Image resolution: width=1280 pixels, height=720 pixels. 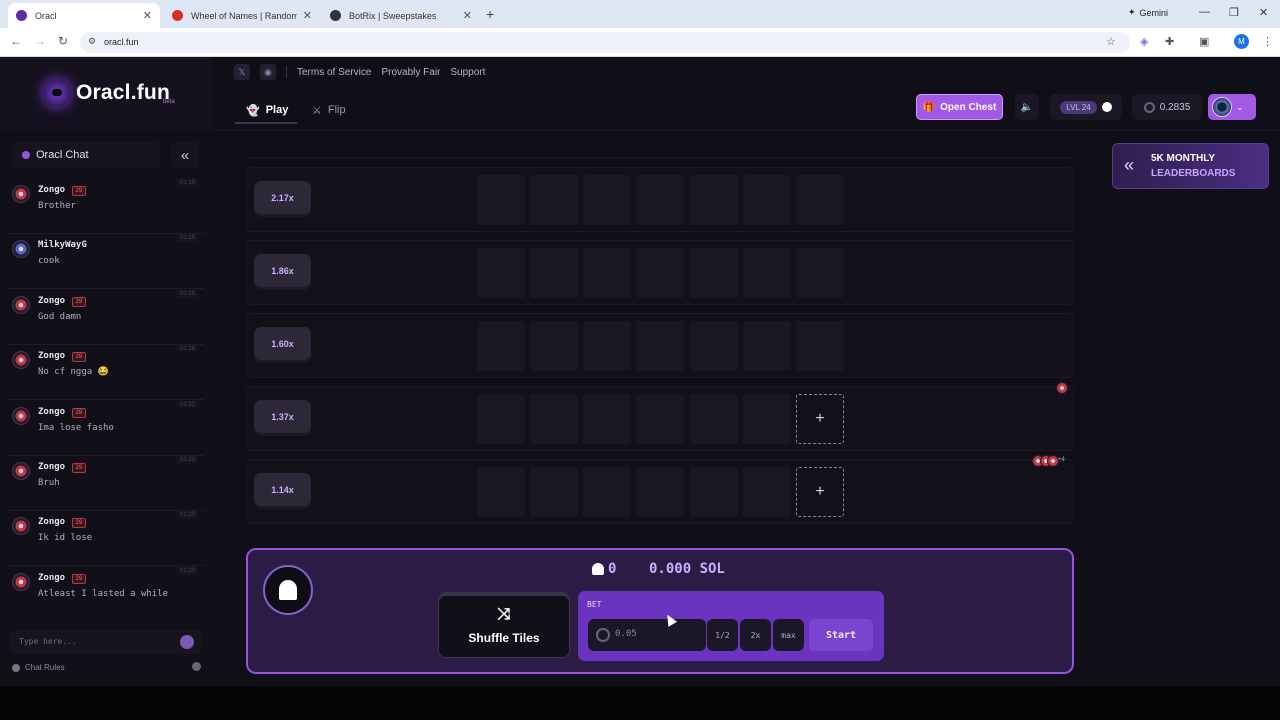 I want to click on browser-tab-wheel-of-names: Wheel of Names | Random nam ✕, so click(x=242, y=15).